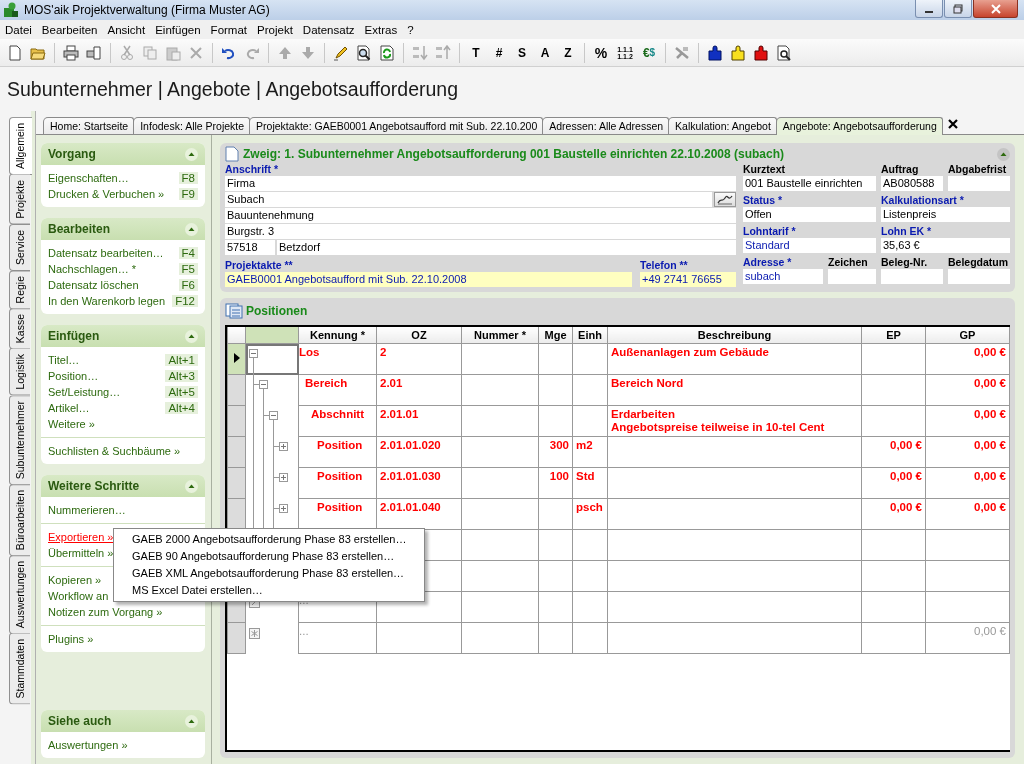  I want to click on sidebar-link: Übermitteln », so click(81, 553).